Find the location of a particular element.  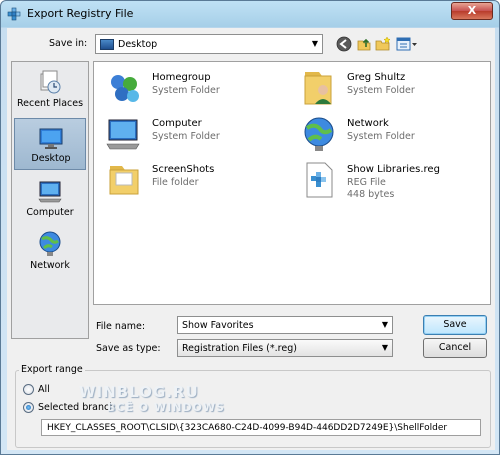

homegroup-icon is located at coordinates (125, 88).